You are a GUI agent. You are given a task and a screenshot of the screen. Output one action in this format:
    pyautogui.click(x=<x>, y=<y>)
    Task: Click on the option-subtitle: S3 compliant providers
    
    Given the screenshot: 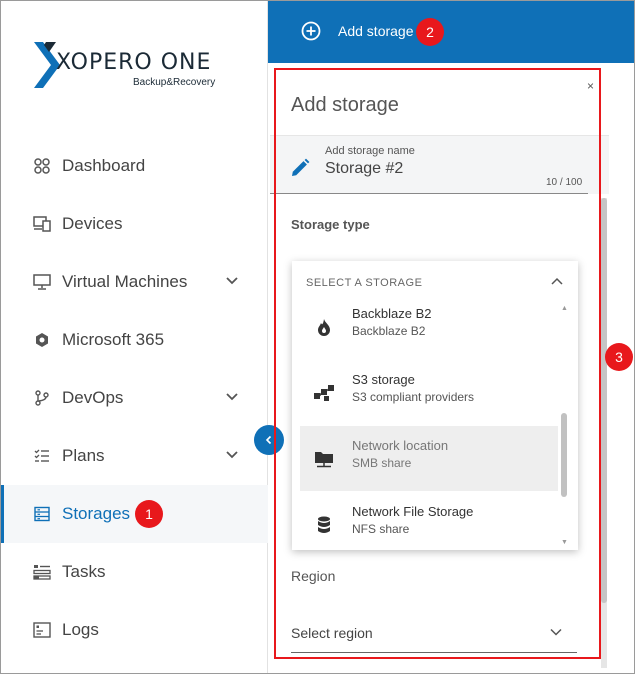 What is the action you would take?
    pyautogui.click(x=413, y=397)
    